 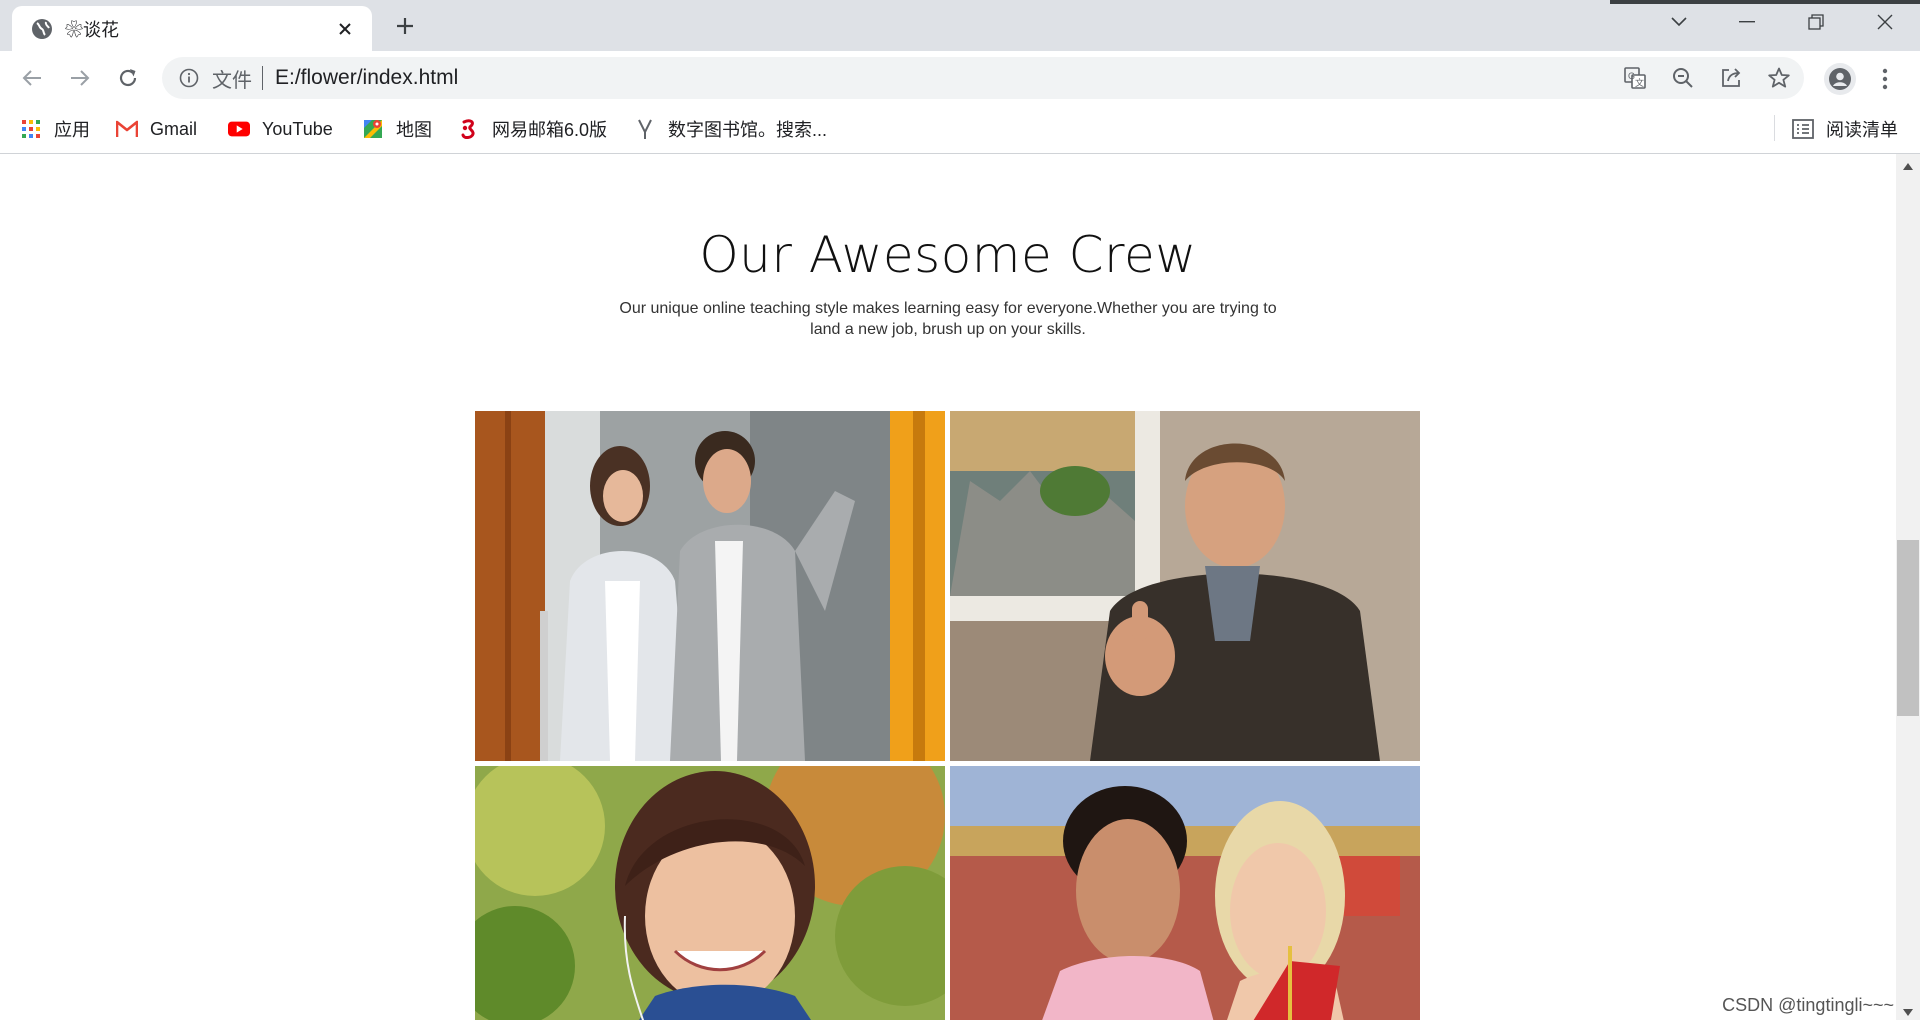 I want to click on bookmark-gmail: Gmail, so click(x=156, y=129).